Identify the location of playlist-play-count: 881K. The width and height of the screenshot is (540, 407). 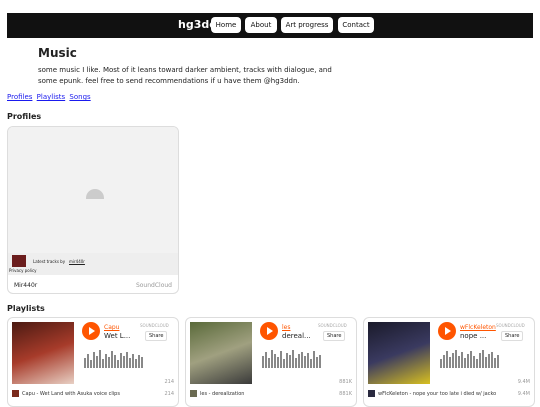
(345, 382).